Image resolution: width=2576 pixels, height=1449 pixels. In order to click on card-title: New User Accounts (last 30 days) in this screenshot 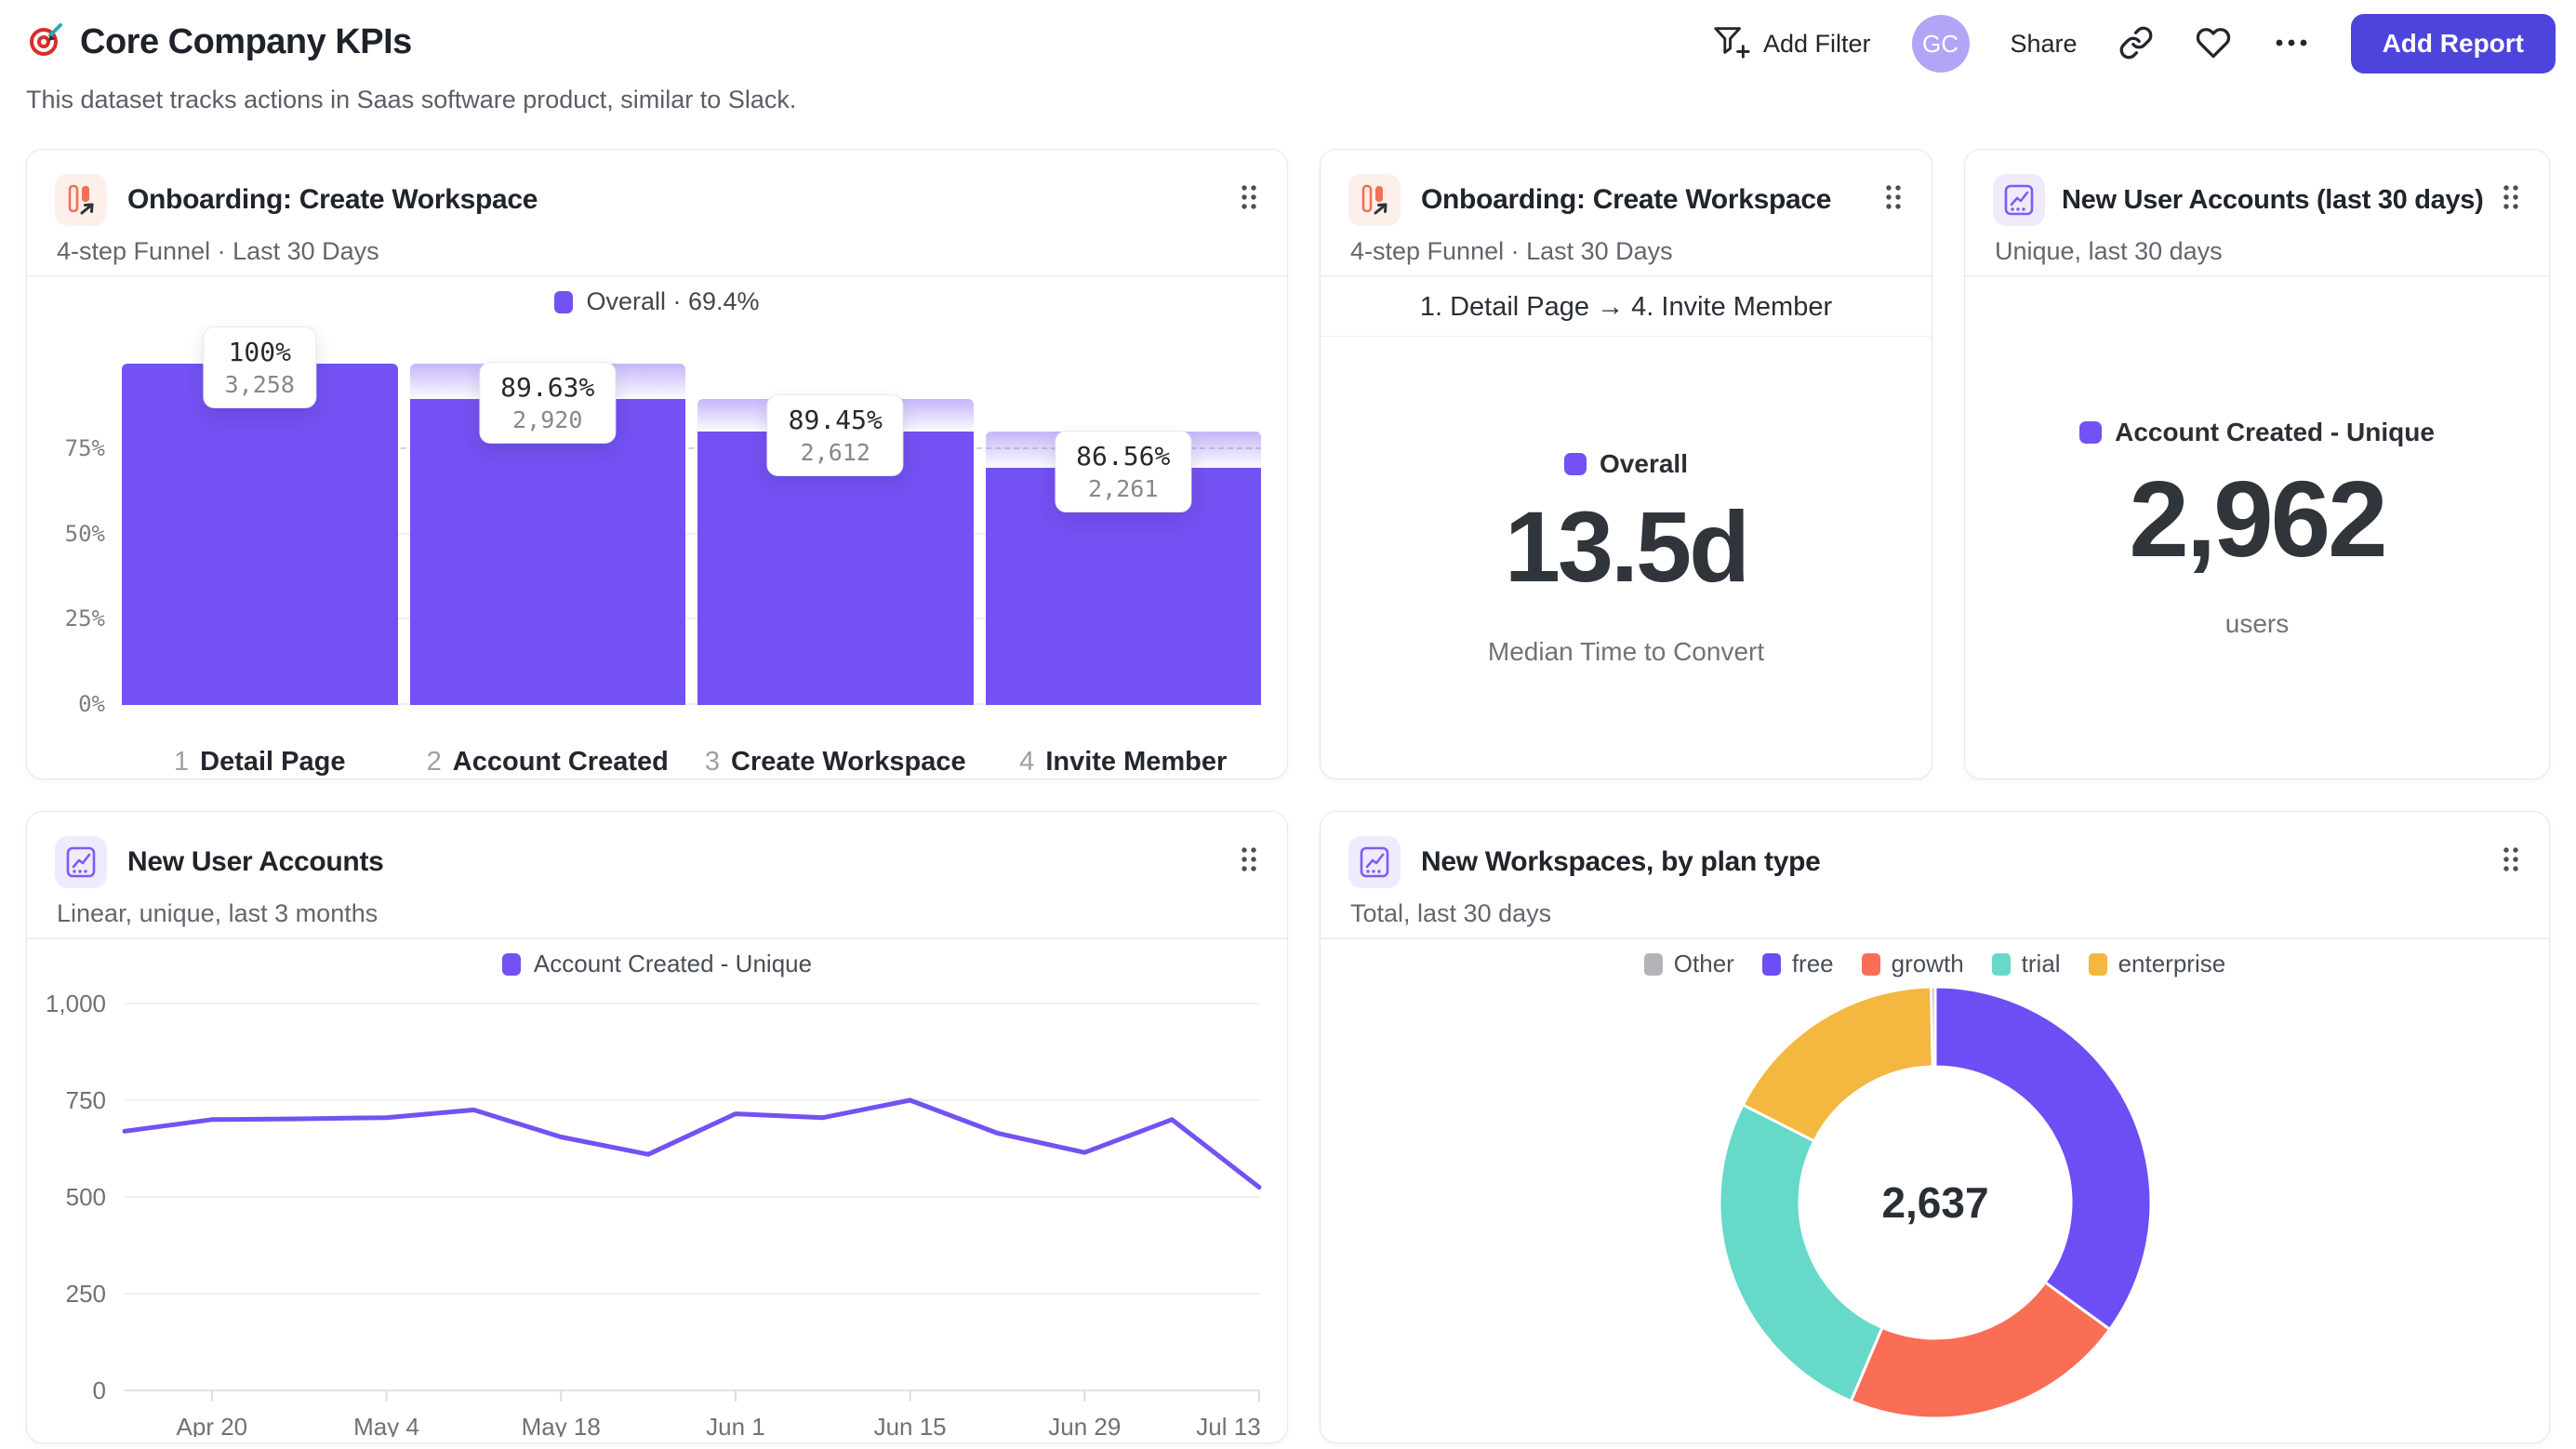, I will do `click(2273, 200)`.